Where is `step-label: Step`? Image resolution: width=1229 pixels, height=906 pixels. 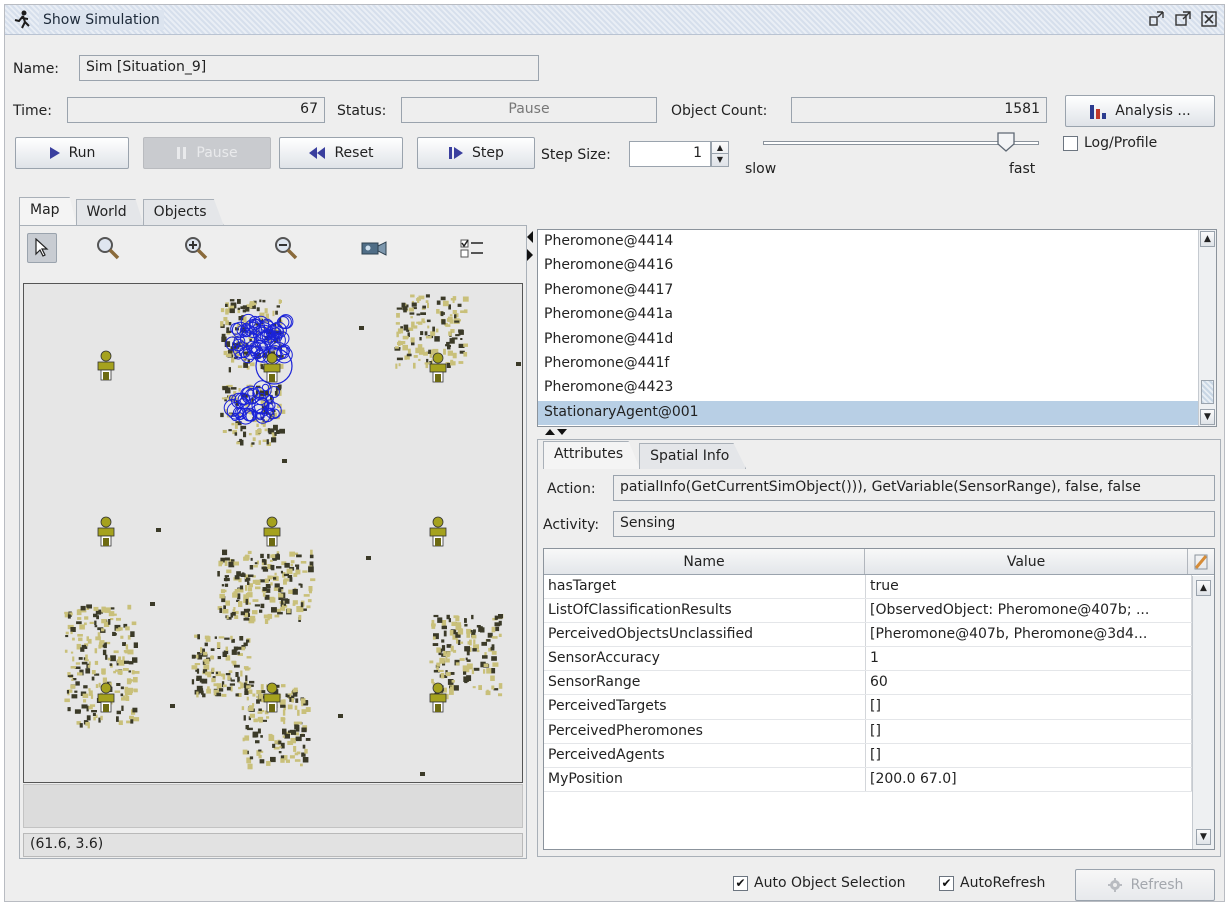 step-label: Step is located at coordinates (488, 153).